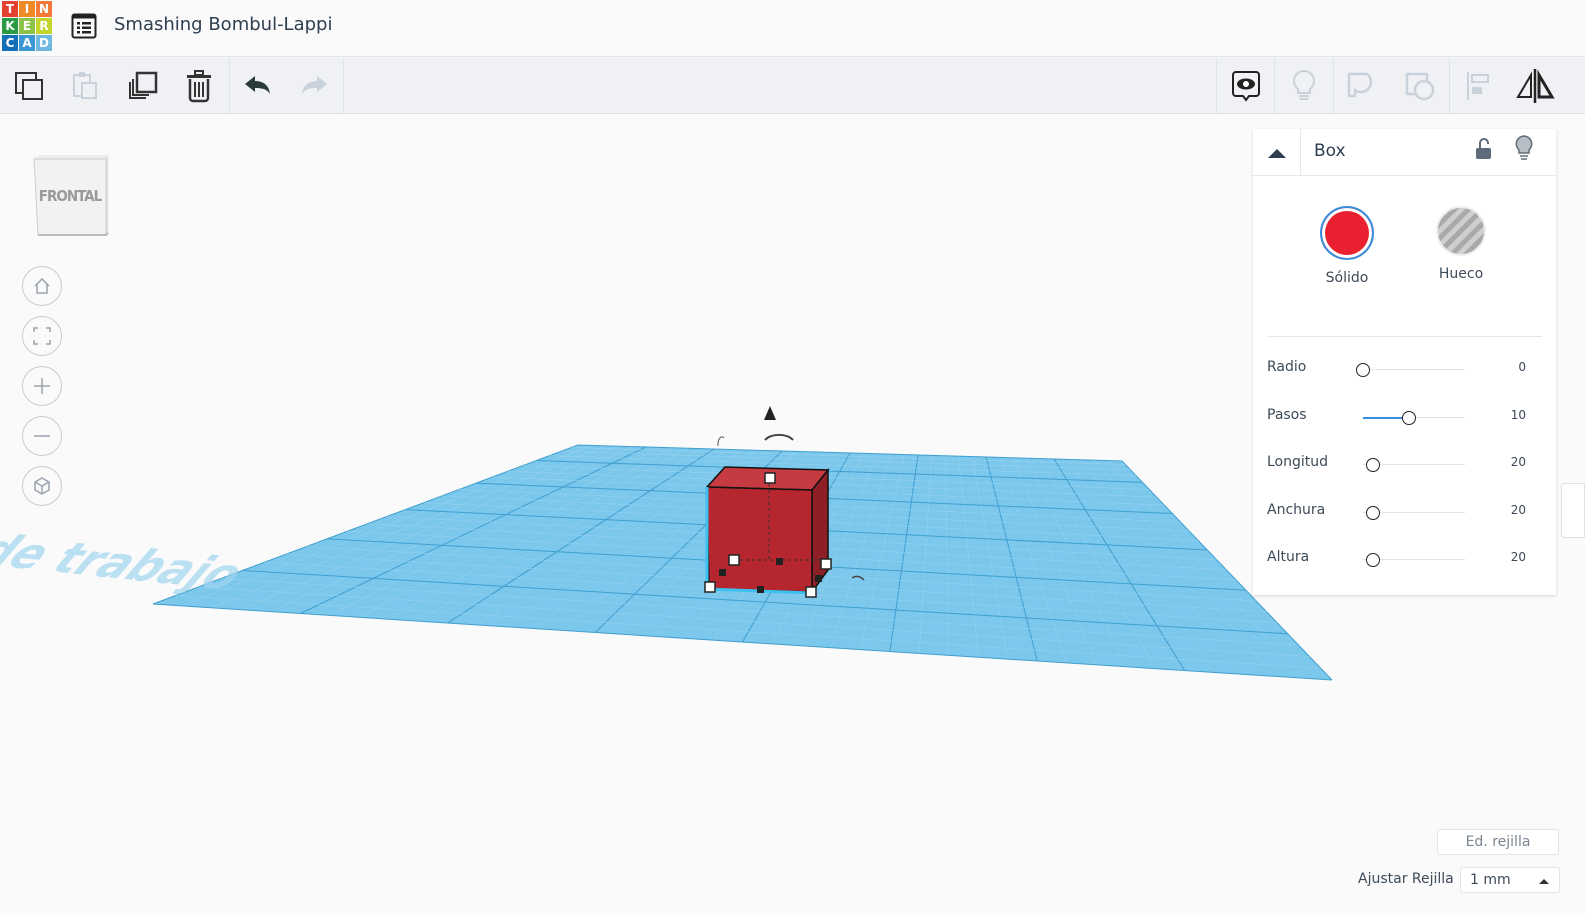 The height and width of the screenshot is (915, 1585). Describe the element at coordinates (1406, 879) in the screenshot. I see `snap-grid-label: Ajustar Rejilla` at that location.